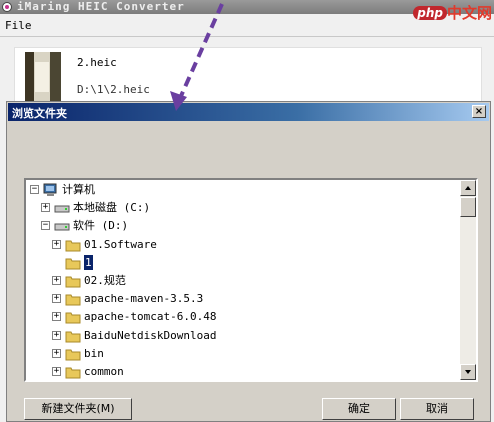 This screenshot has height=422, width=494. Describe the element at coordinates (78, 189) in the screenshot. I see `tree-node-label: 计算机` at that location.